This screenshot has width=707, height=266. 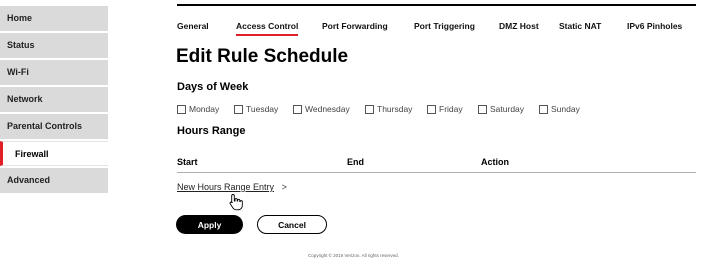 I want to click on sidebar-item-home: Home, so click(x=54, y=18).